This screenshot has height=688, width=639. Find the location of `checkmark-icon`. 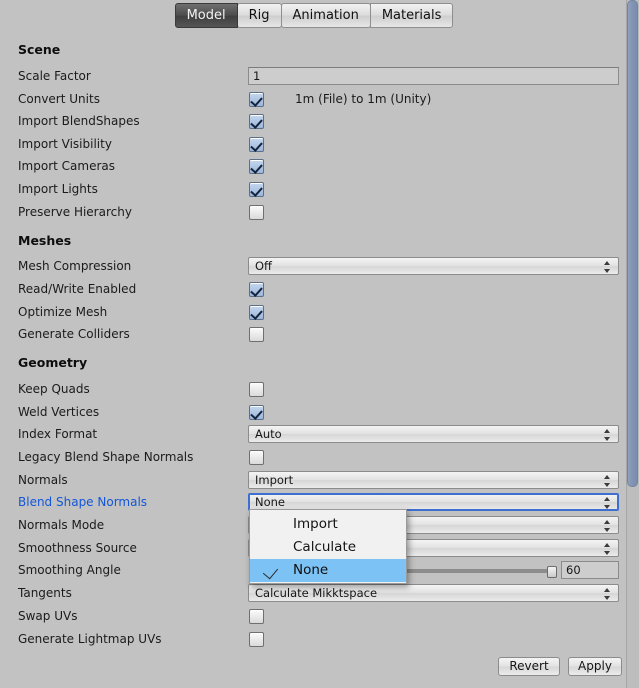

checkmark-icon is located at coordinates (270, 571).